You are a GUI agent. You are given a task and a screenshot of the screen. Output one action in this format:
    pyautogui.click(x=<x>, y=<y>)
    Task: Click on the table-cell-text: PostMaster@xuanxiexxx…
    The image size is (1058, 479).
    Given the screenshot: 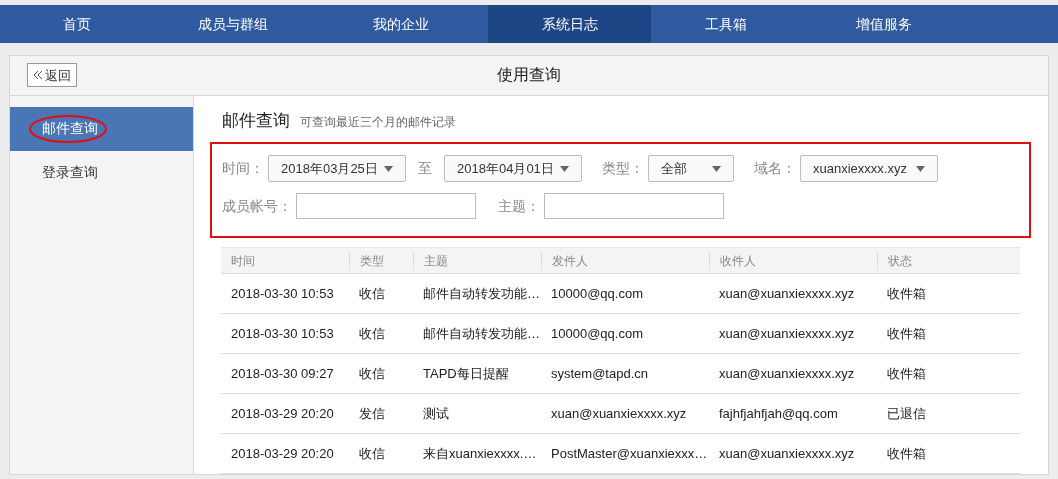 What is the action you would take?
    pyautogui.click(x=629, y=453)
    